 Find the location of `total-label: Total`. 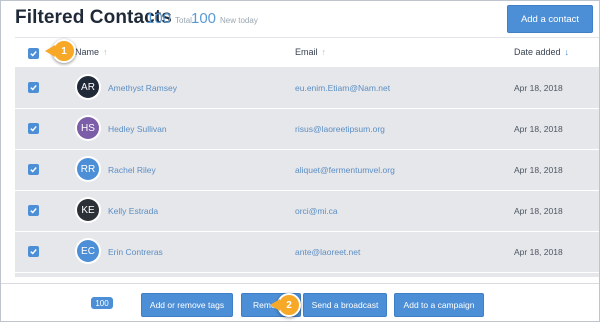

total-label: Total is located at coordinates (183, 20).